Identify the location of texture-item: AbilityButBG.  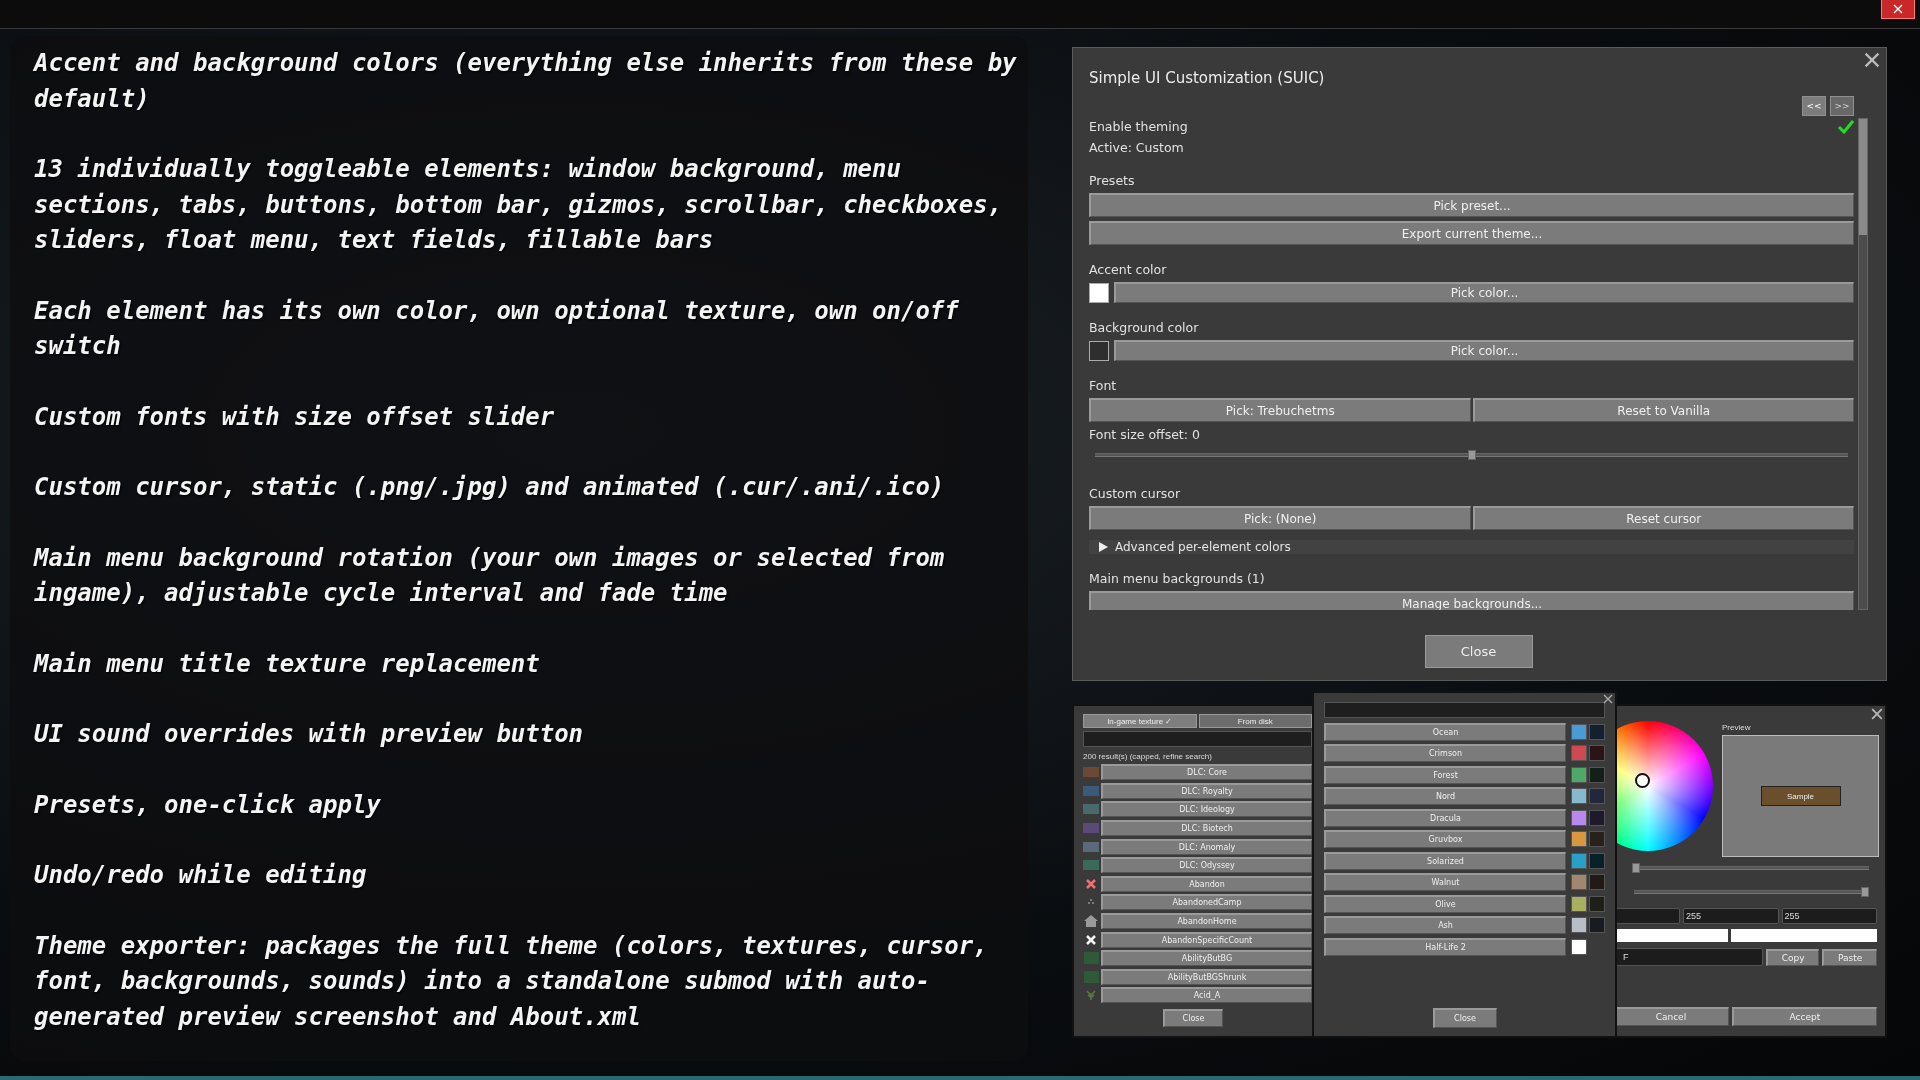
(1206, 958).